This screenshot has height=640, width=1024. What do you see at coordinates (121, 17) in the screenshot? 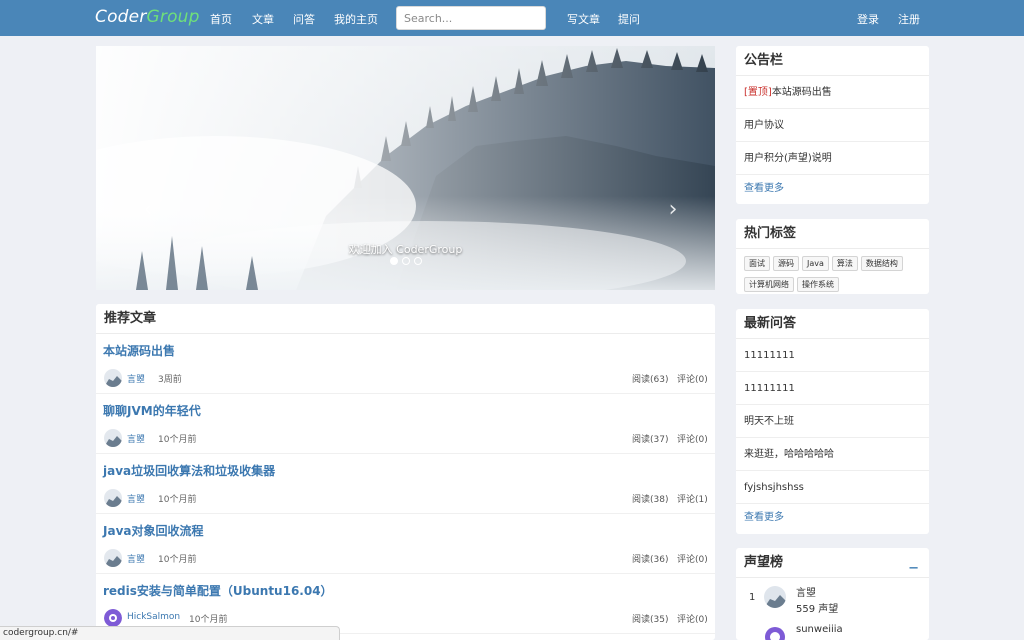
I see `logo-part-coder: Coder` at bounding box center [121, 17].